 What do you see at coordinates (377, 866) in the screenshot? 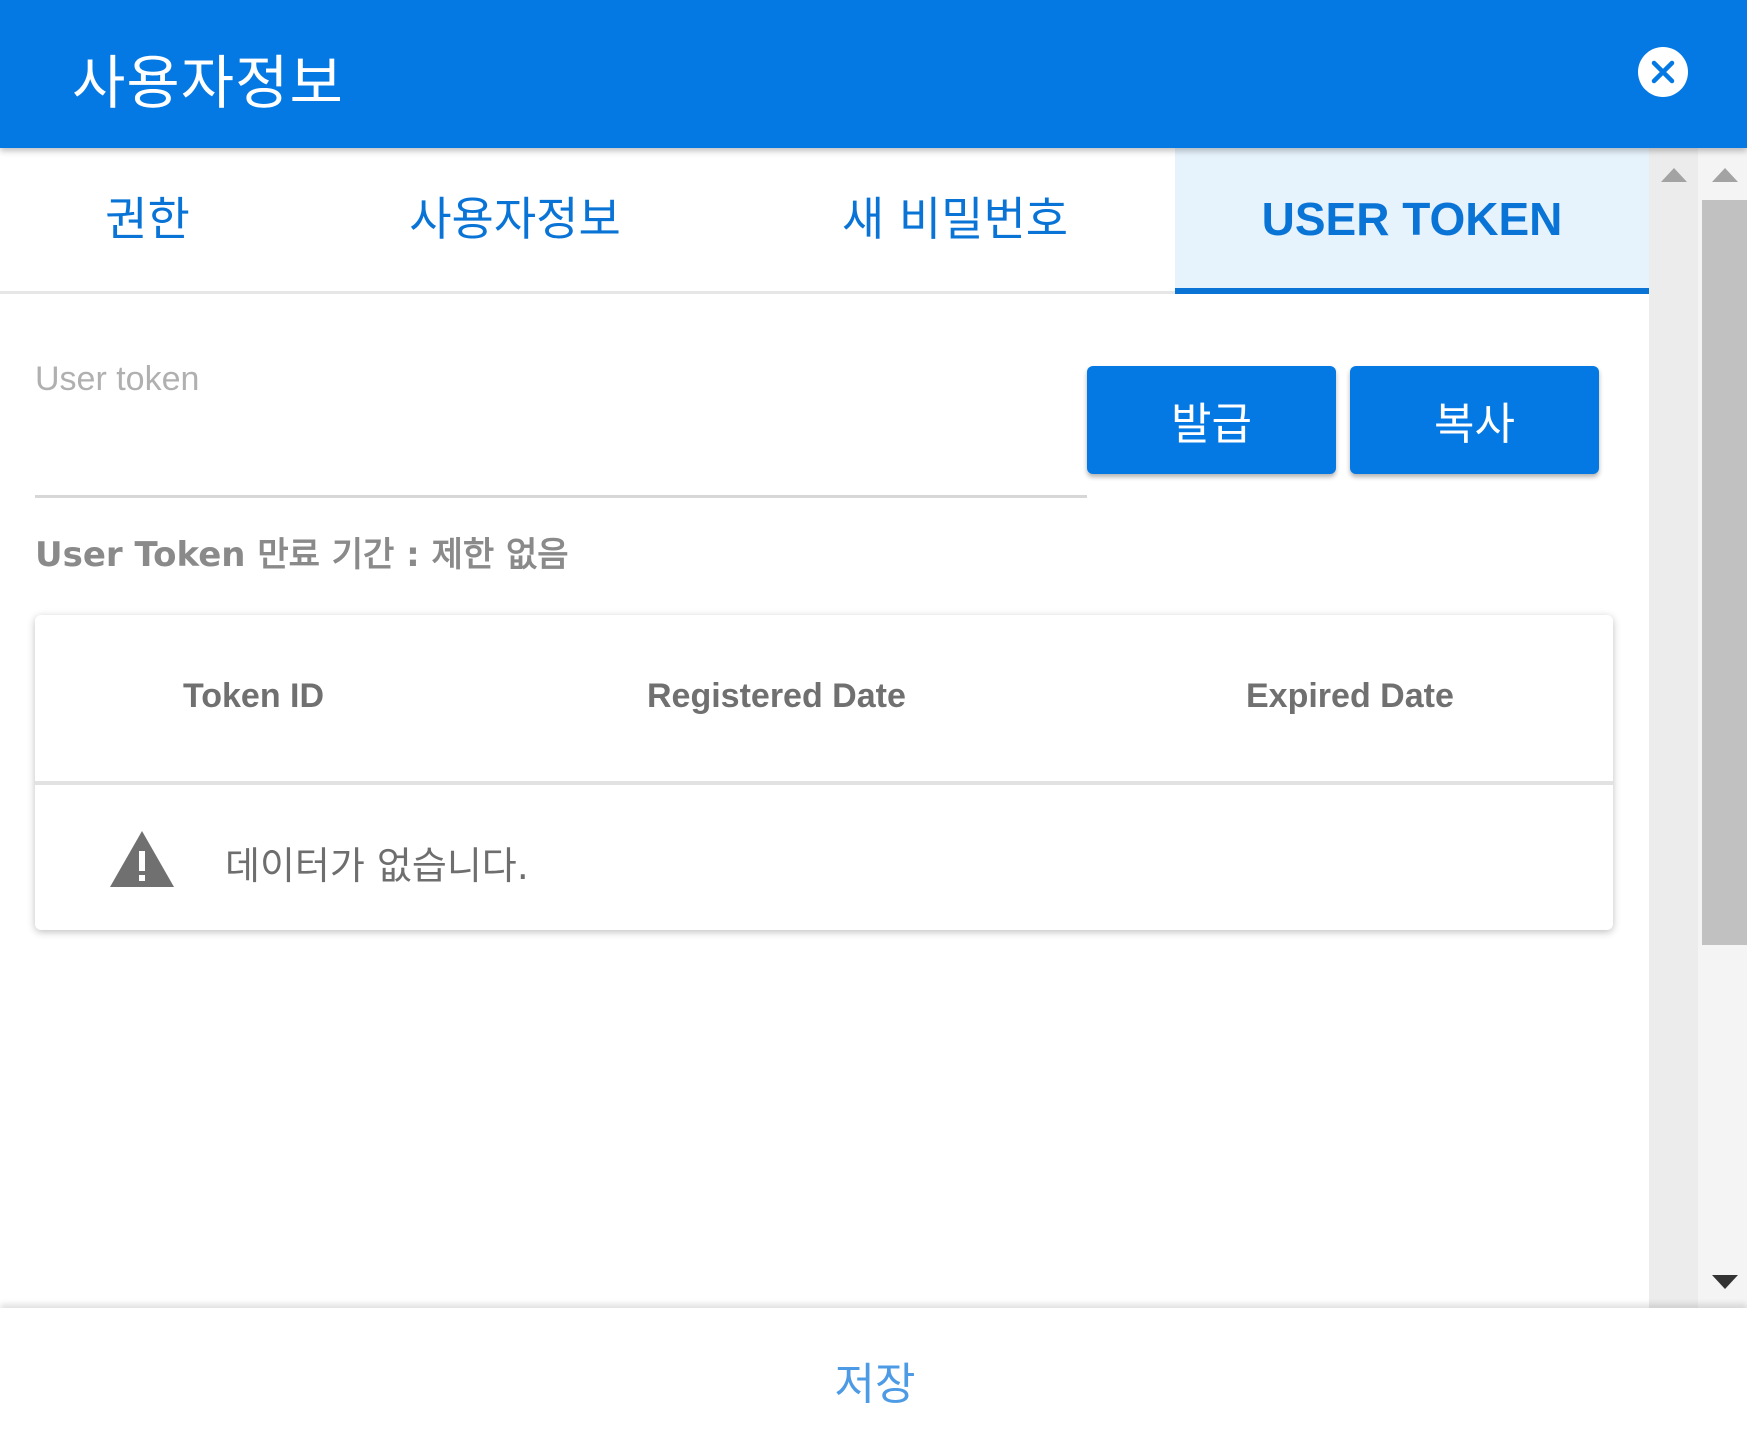
I see `empty-state-text: 데이터가 없습니다.` at bounding box center [377, 866].